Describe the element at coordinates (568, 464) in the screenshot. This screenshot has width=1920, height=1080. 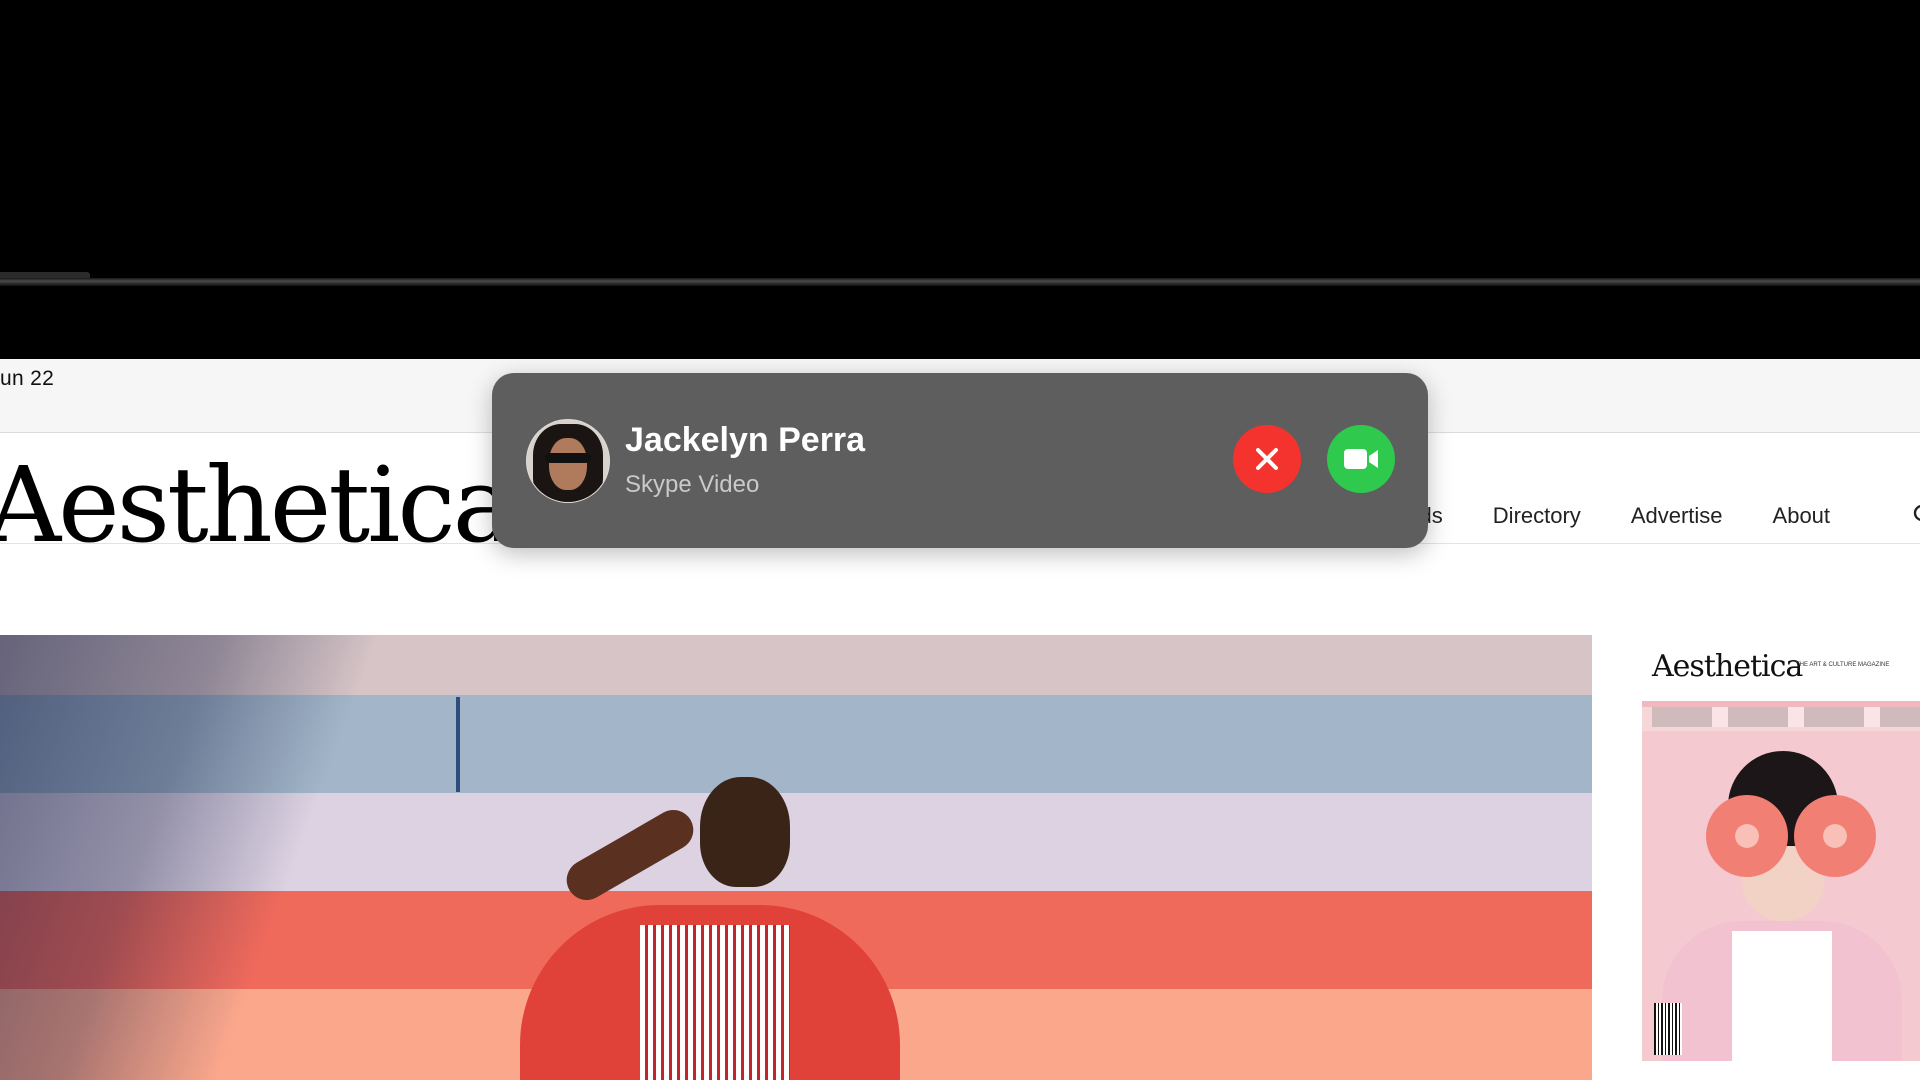
I see `avatar-face` at that location.